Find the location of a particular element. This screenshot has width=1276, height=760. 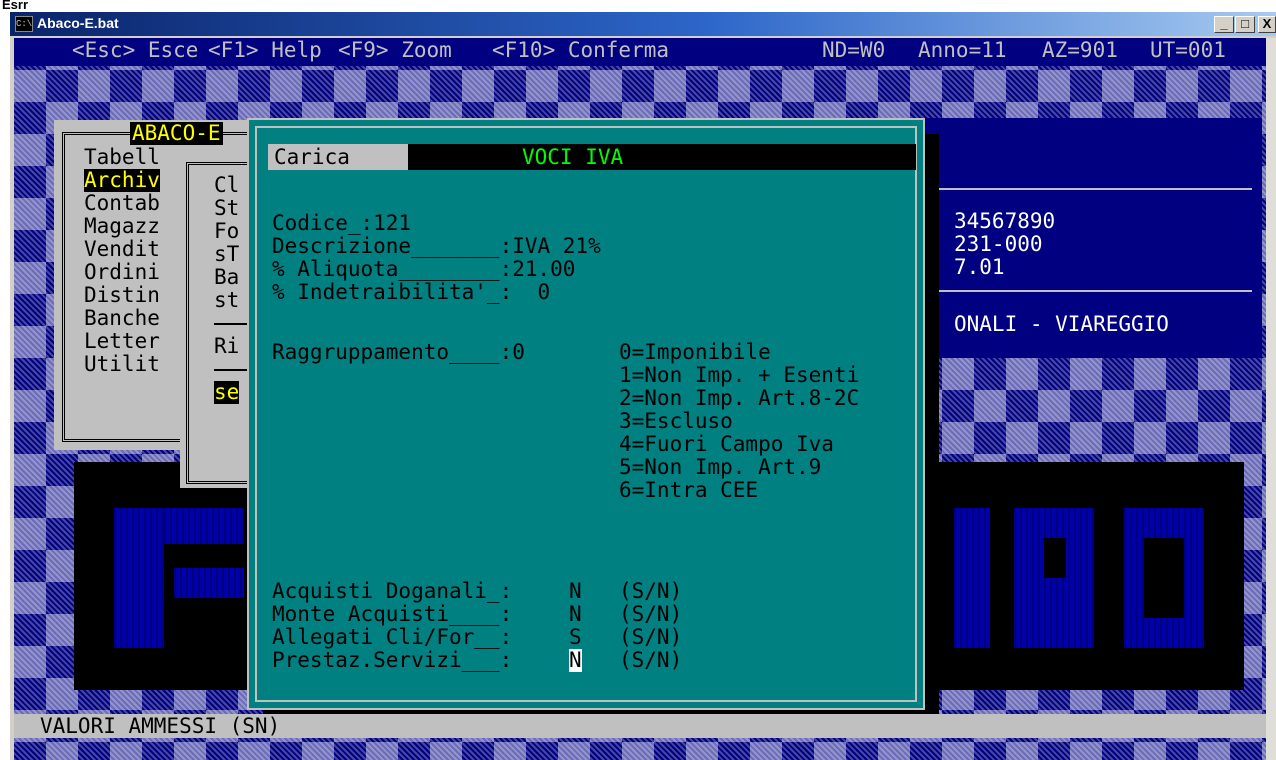

menu-item-lettere: Letter is located at coordinates (122, 341).